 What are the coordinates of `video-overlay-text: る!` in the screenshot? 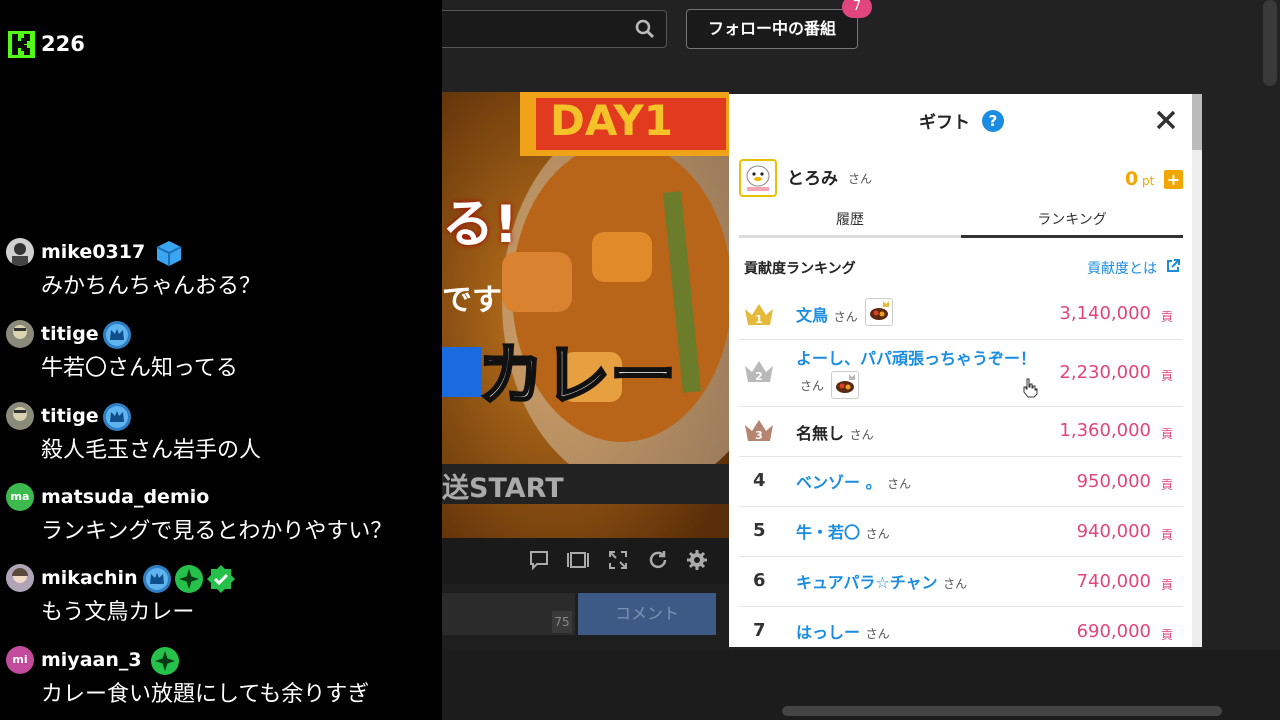 It's located at (480, 225).